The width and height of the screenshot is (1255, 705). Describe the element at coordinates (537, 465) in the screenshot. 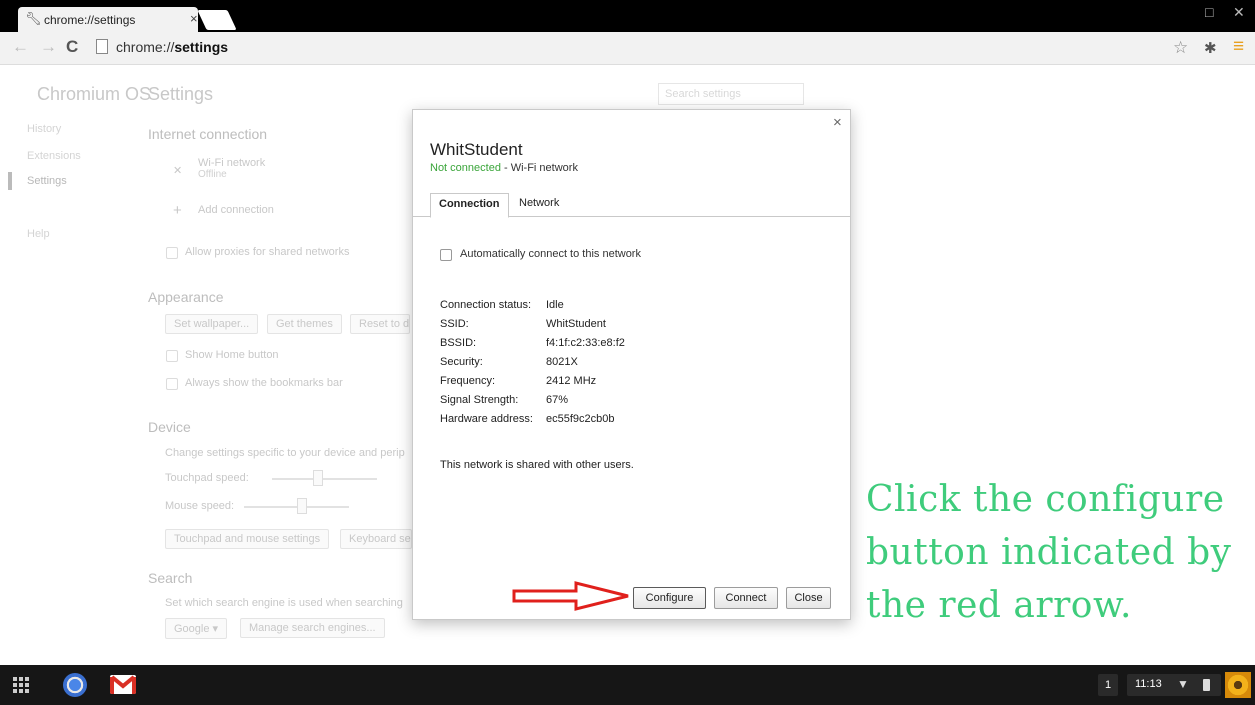

I see `shared-network-note: This network is shared with other users.` at that location.